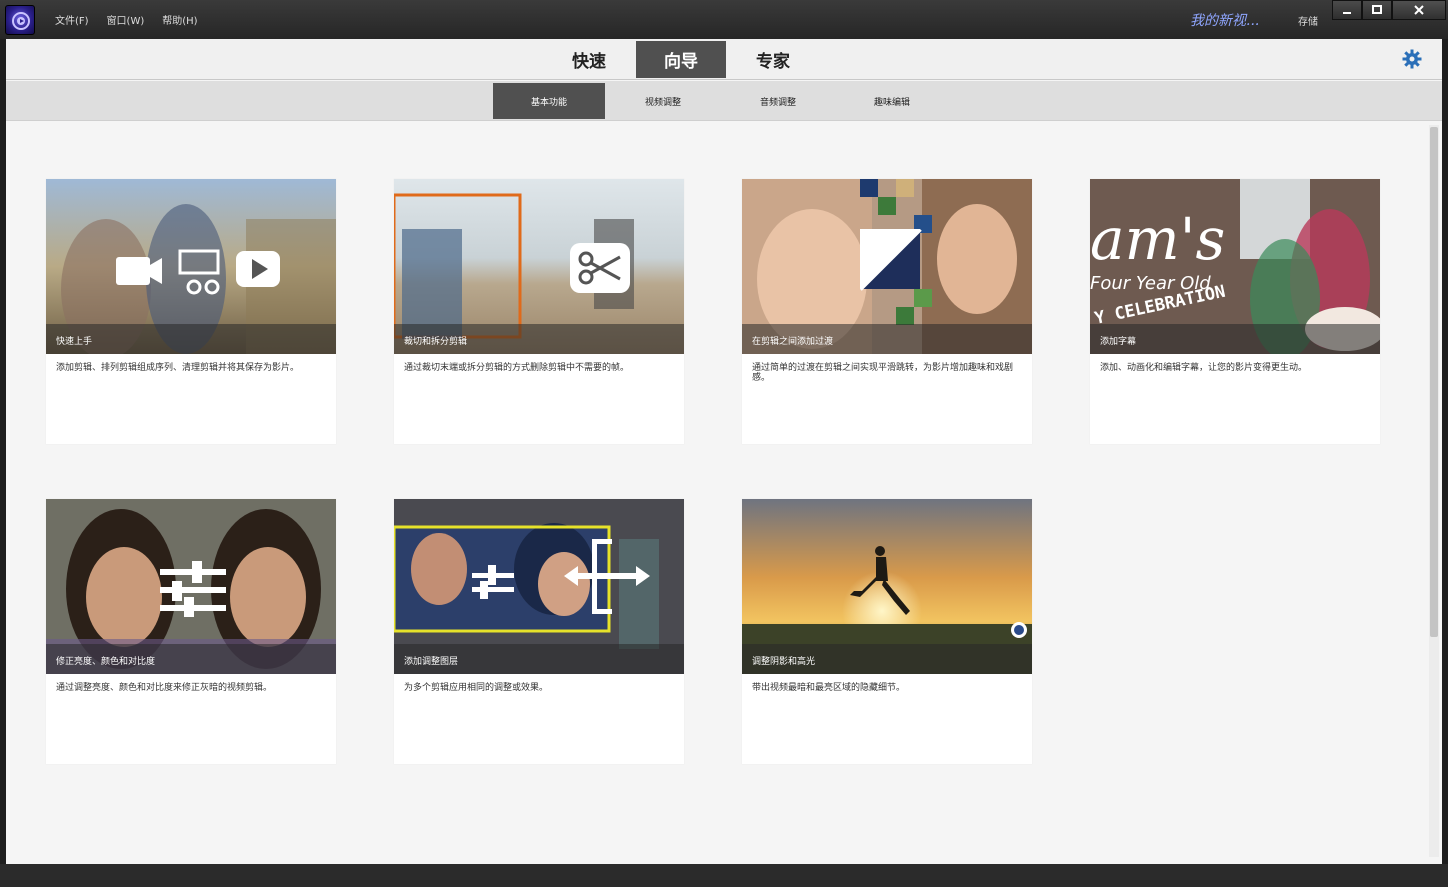 This screenshot has height=887, width=1448. I want to click on card-thumbnail: am's Four Year Old Y CELEBRATION 添加字幕, so click(1235, 266).